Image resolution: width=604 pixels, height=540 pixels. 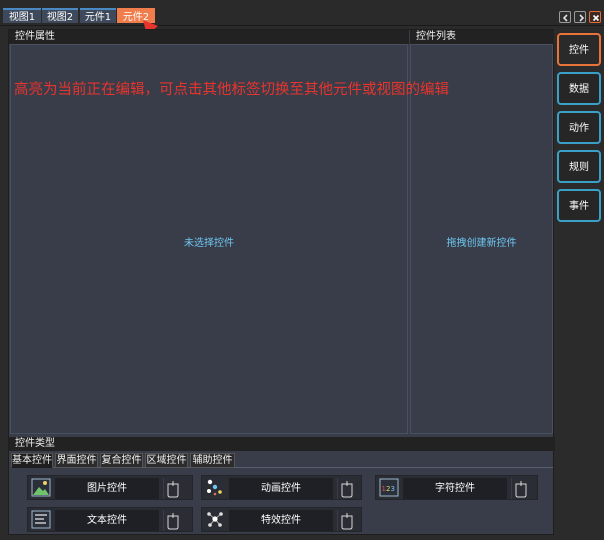 I want to click on sidebar-item-data: 数据, so click(x=579, y=88).